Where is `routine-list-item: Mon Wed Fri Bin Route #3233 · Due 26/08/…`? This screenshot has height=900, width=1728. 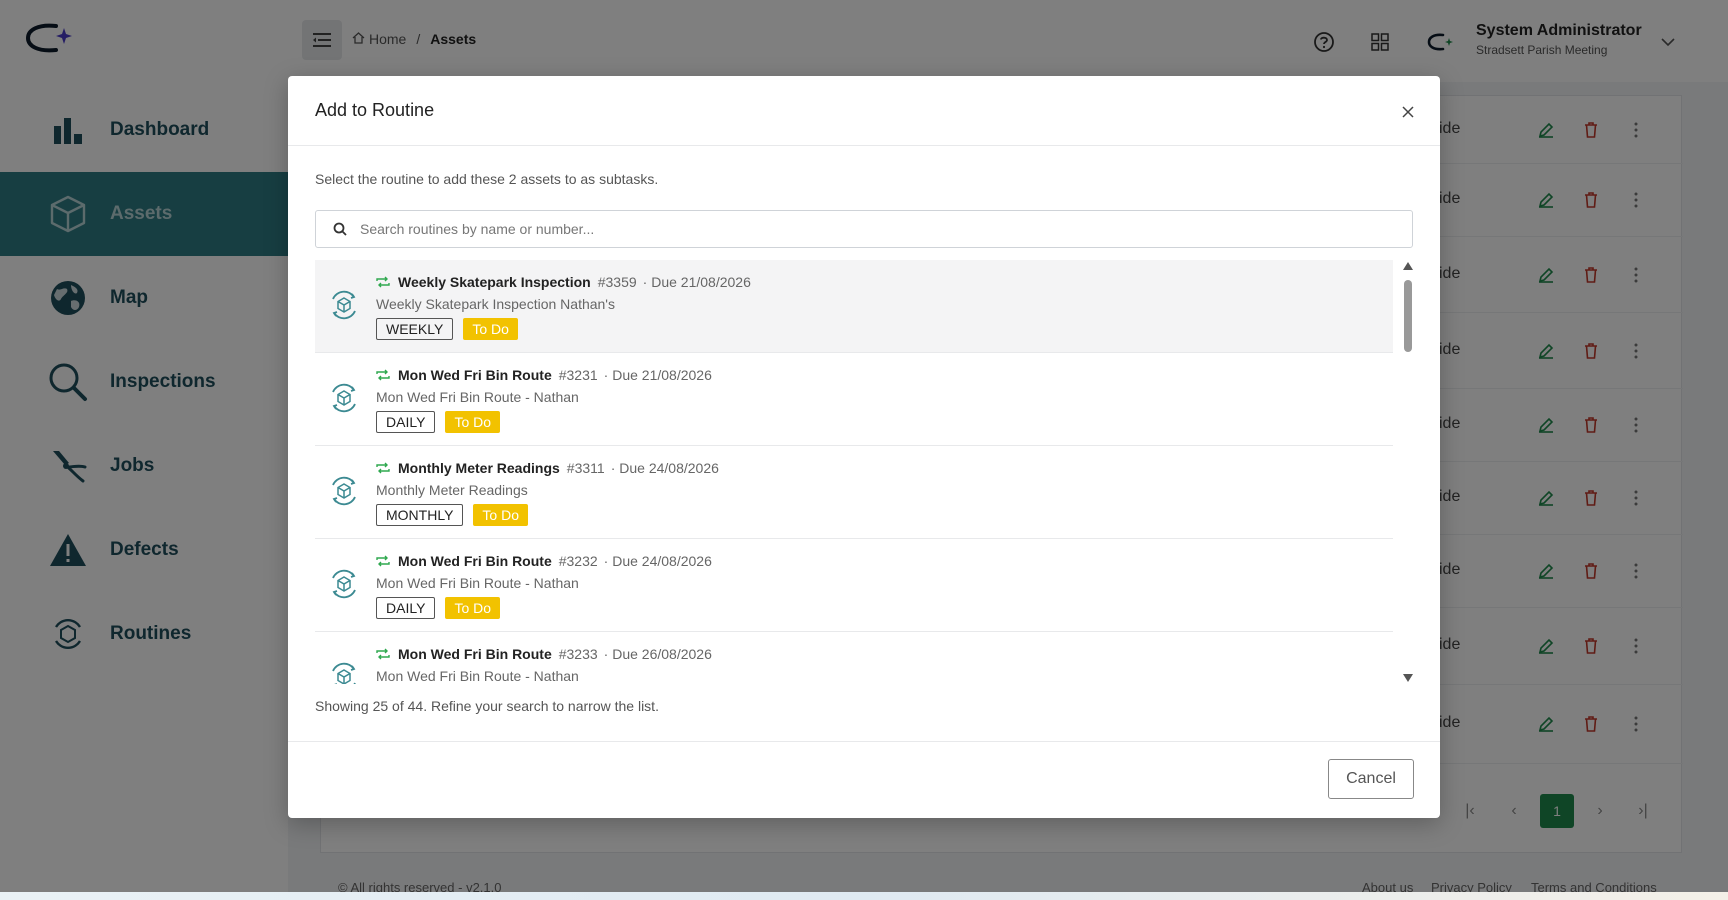
routine-list-item: Mon Wed Fri Bin Route #3233 · Due 26/08/… is located at coordinates (854, 658).